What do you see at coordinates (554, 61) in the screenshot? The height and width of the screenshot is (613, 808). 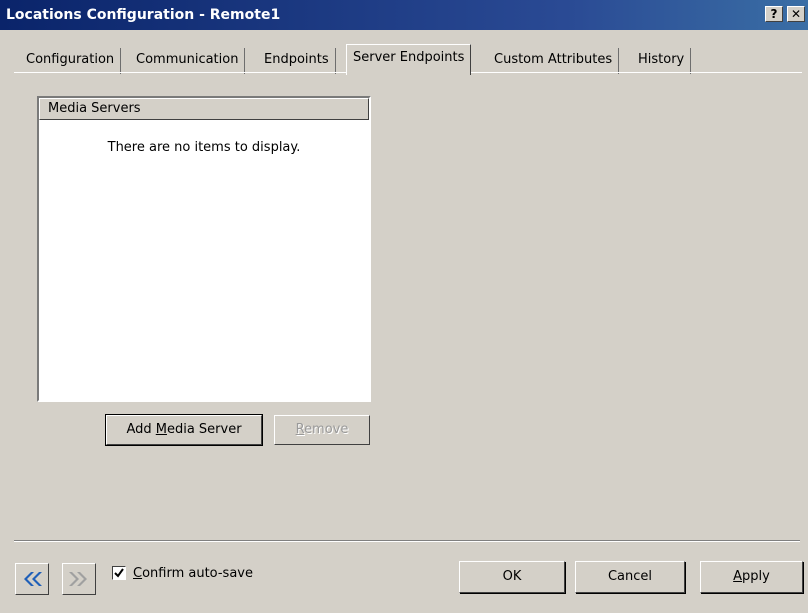 I see `tab-custom-attributes: Custom Attributes` at bounding box center [554, 61].